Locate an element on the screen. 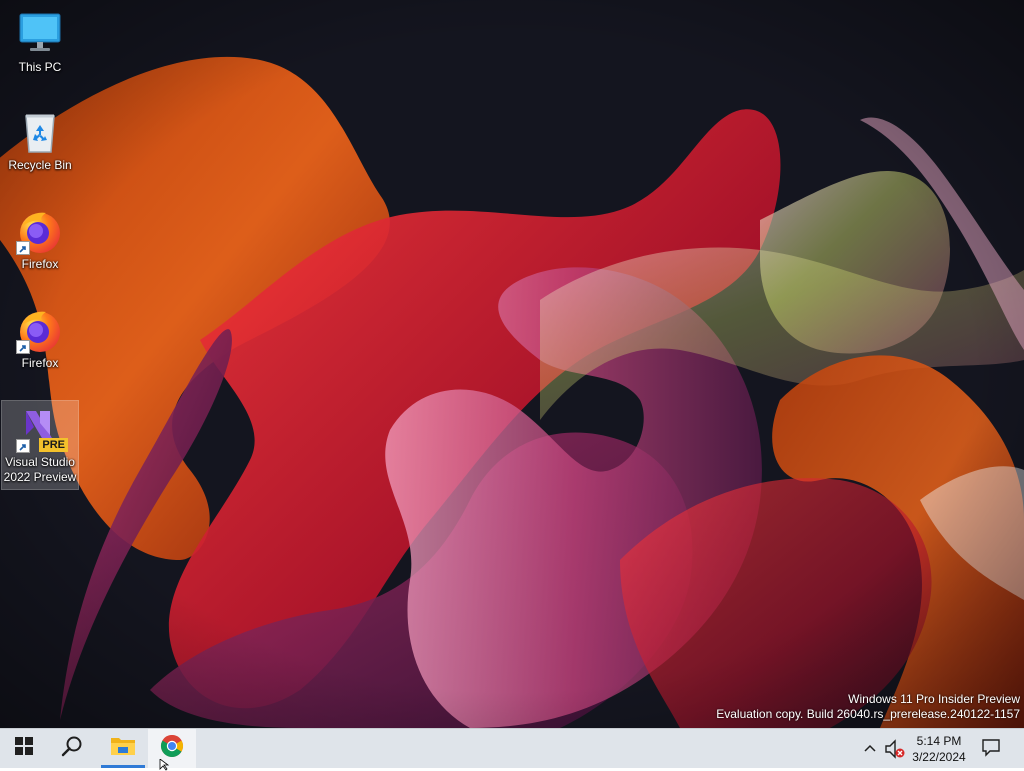 The height and width of the screenshot is (771, 1024). recycle-bin-icon is located at coordinates (40, 132).